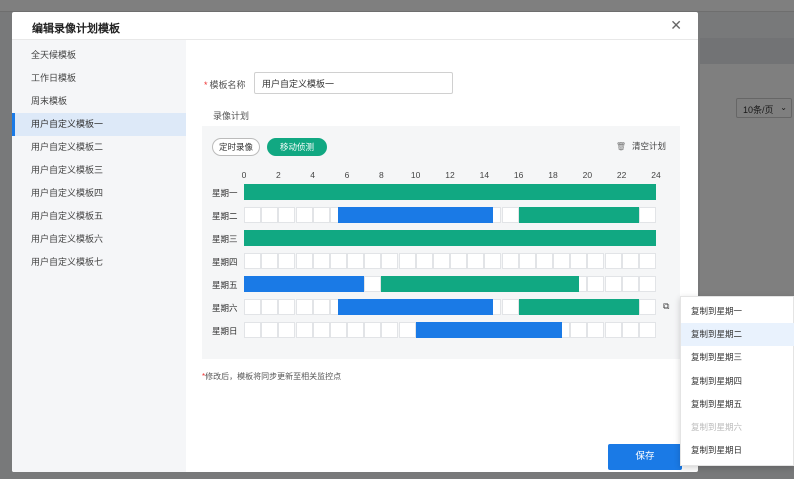  I want to click on timed-recording-button: 定时录像, so click(236, 147).